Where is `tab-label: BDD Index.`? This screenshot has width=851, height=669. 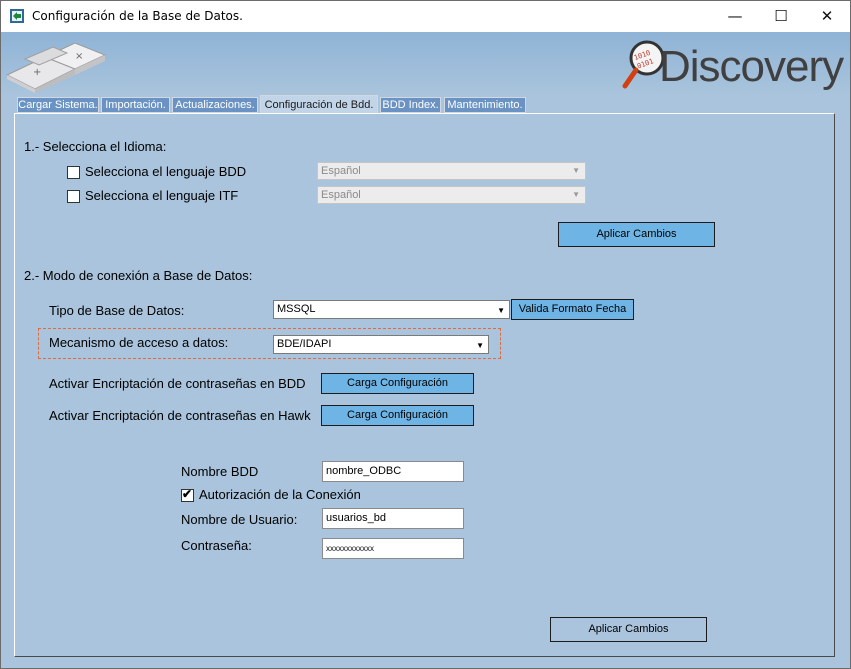
tab-label: BDD Index. is located at coordinates (410, 105).